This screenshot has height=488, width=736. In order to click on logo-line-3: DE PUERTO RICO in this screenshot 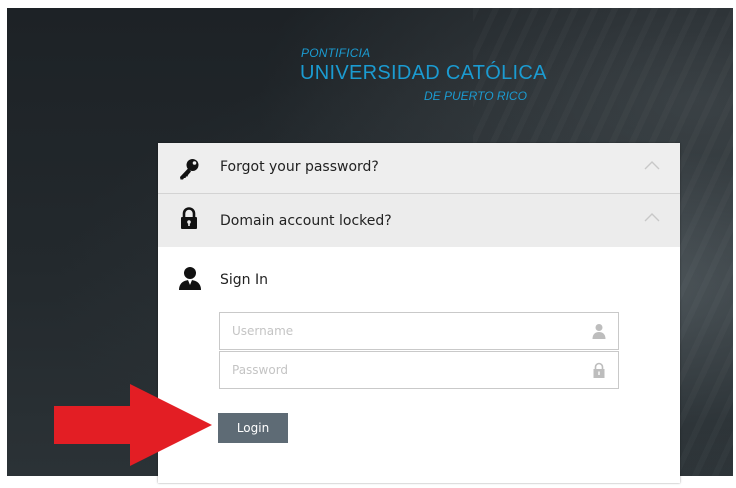, I will do `click(475, 96)`.